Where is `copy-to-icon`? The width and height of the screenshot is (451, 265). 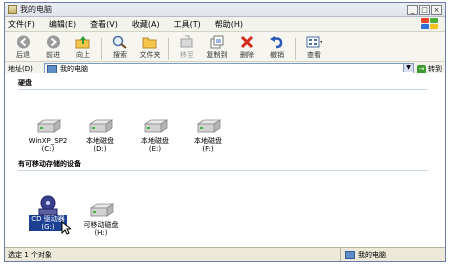
copy-to-icon is located at coordinates (217, 42).